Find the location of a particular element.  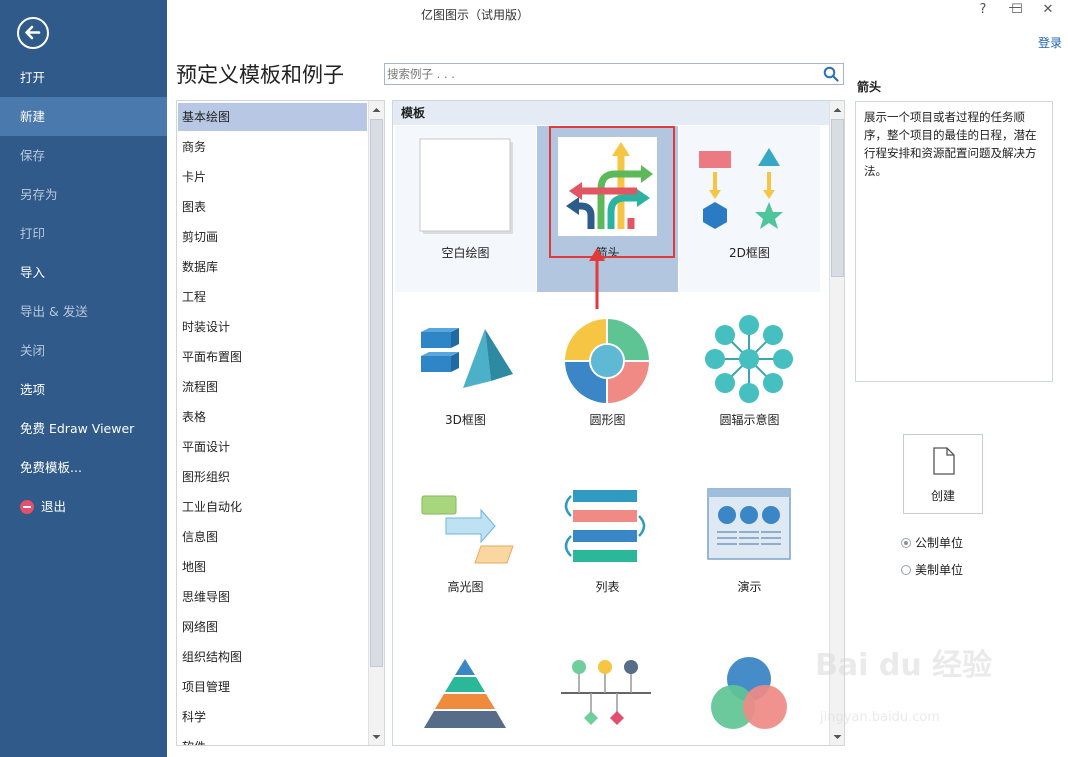

category-item: 图表 is located at coordinates (272, 207).